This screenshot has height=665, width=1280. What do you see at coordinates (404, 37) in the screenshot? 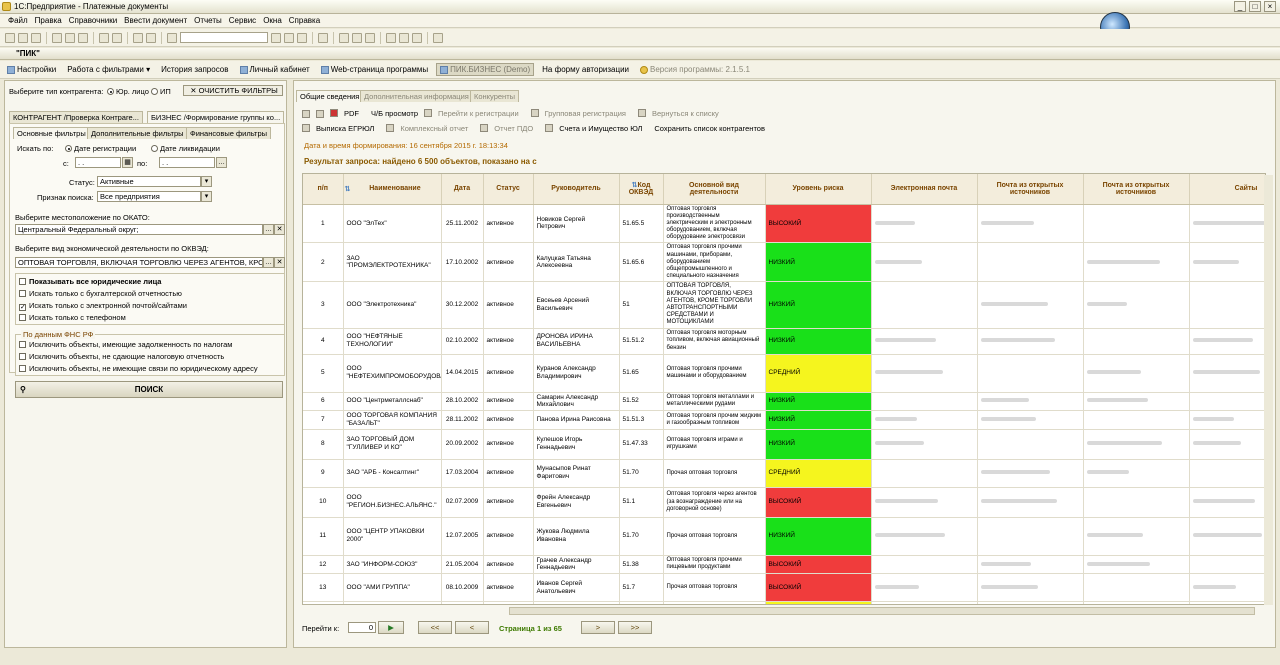
I see `memory-plus-icon` at bounding box center [404, 37].